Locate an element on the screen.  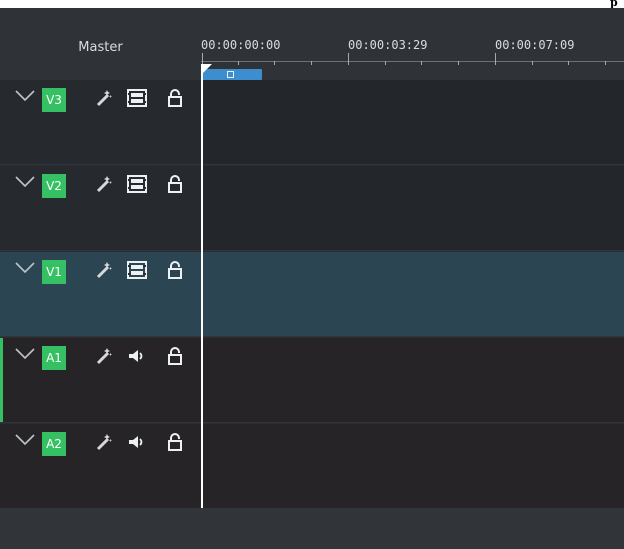
active-audio-indicator is located at coordinates (1, 380).